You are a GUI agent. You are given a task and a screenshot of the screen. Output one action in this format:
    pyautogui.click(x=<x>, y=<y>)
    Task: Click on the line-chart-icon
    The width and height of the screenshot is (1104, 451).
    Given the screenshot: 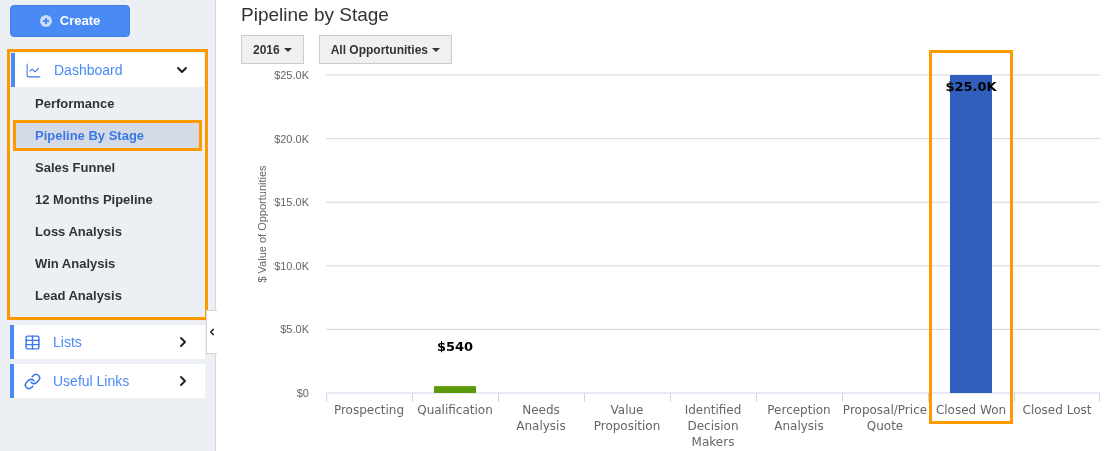 What is the action you would take?
    pyautogui.click(x=33, y=70)
    